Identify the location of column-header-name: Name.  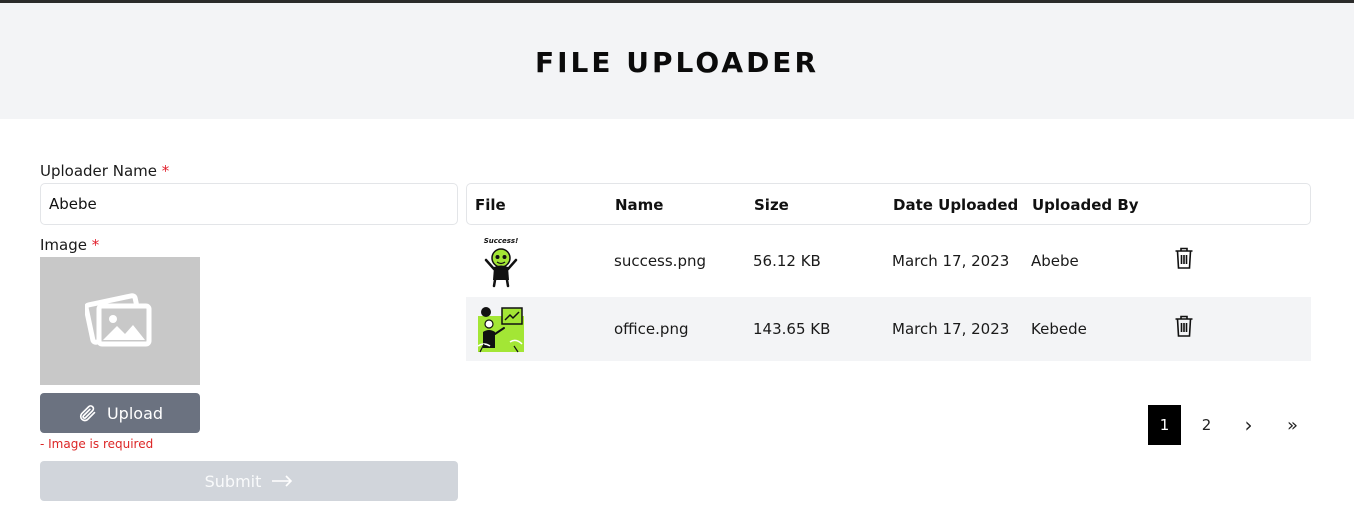
(639, 205).